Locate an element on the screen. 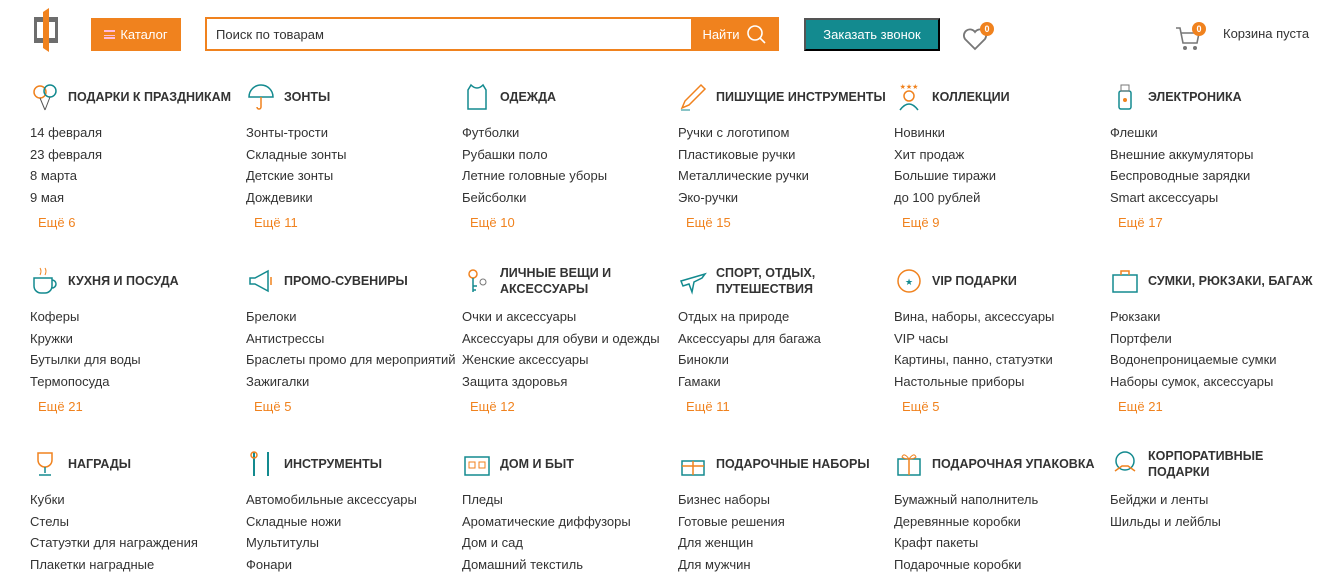  subcategory-link: Бумажный наполнитель is located at coordinates (1002, 500).